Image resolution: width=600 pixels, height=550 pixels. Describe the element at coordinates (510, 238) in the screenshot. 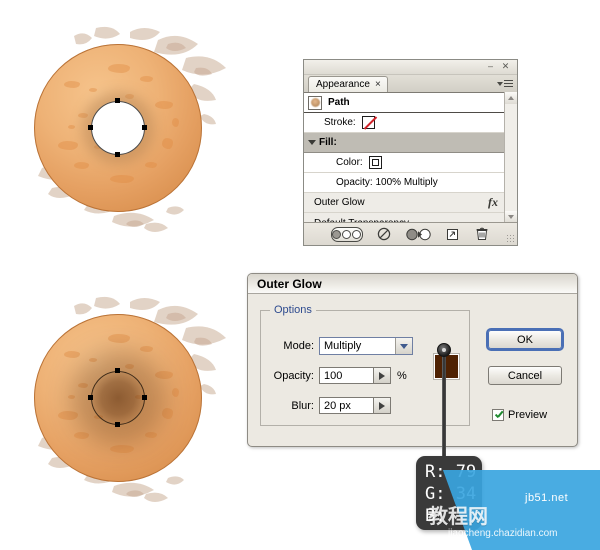

I see `panel-resize-gripper` at that location.